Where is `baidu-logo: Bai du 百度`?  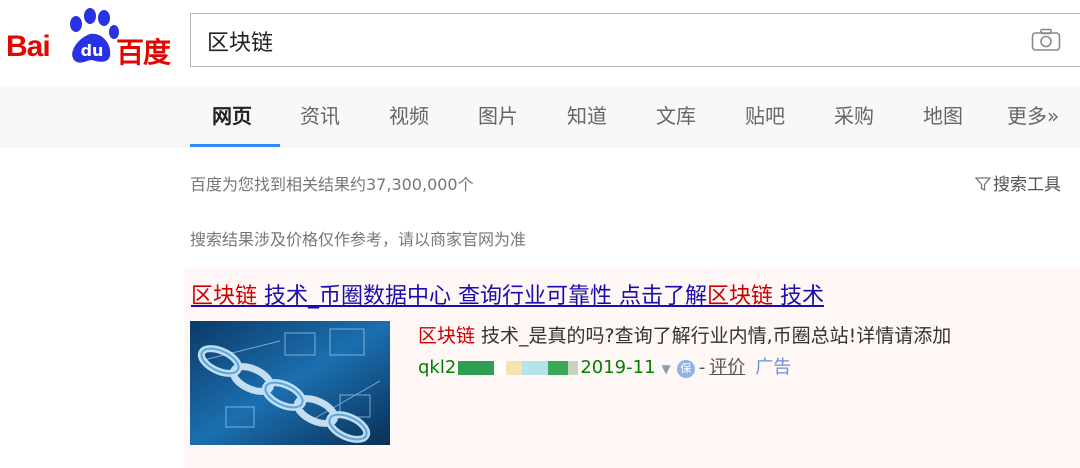 baidu-logo: Bai du 百度 is located at coordinates (92, 37).